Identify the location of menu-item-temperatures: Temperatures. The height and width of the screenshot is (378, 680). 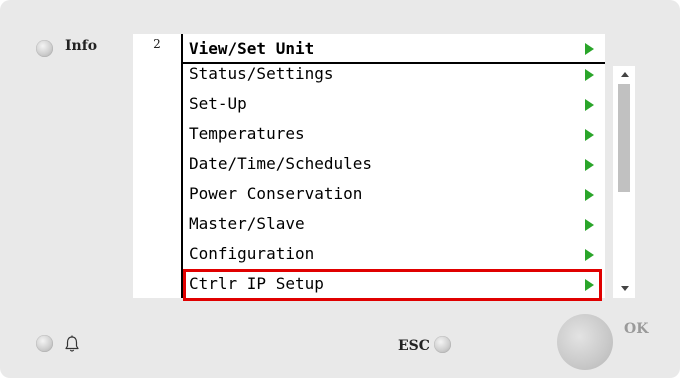
(394, 134).